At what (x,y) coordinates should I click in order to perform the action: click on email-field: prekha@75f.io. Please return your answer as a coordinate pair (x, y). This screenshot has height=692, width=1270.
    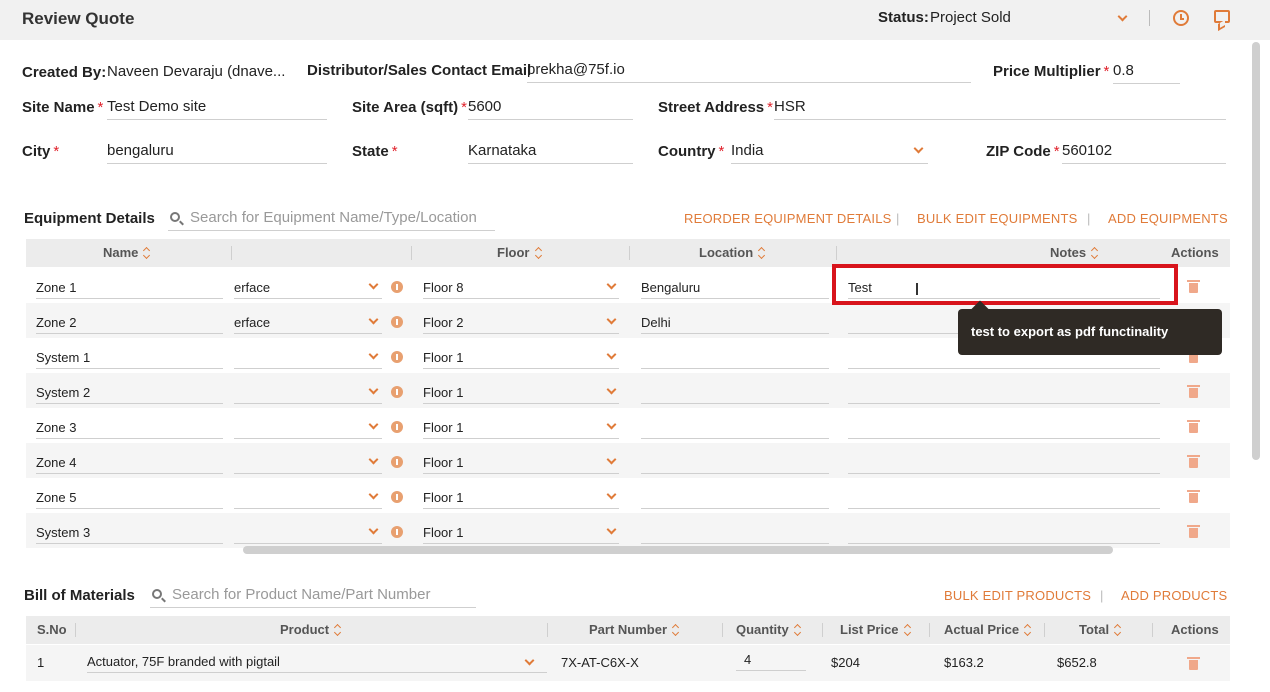
    Looking at the image, I should click on (749, 71).